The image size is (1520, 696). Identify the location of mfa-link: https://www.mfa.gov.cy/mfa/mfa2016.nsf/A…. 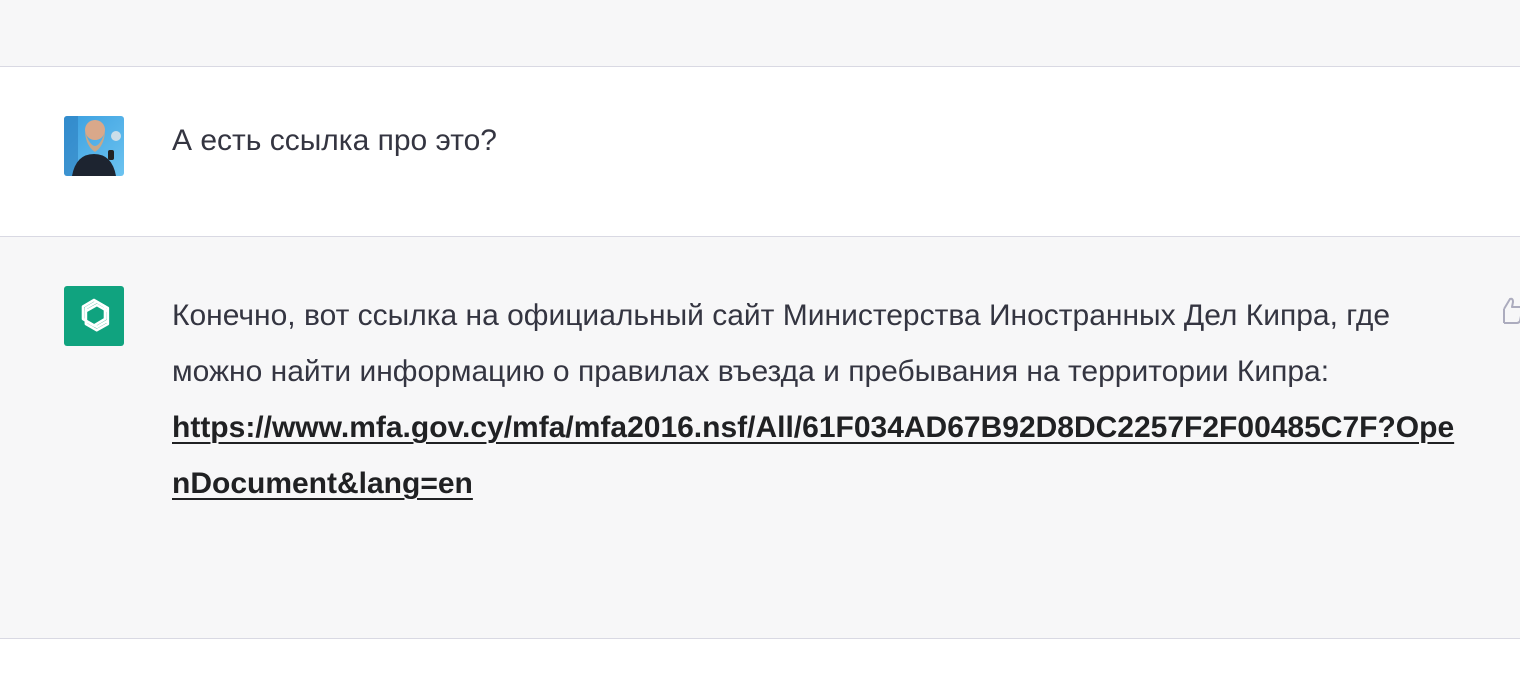
(822, 456).